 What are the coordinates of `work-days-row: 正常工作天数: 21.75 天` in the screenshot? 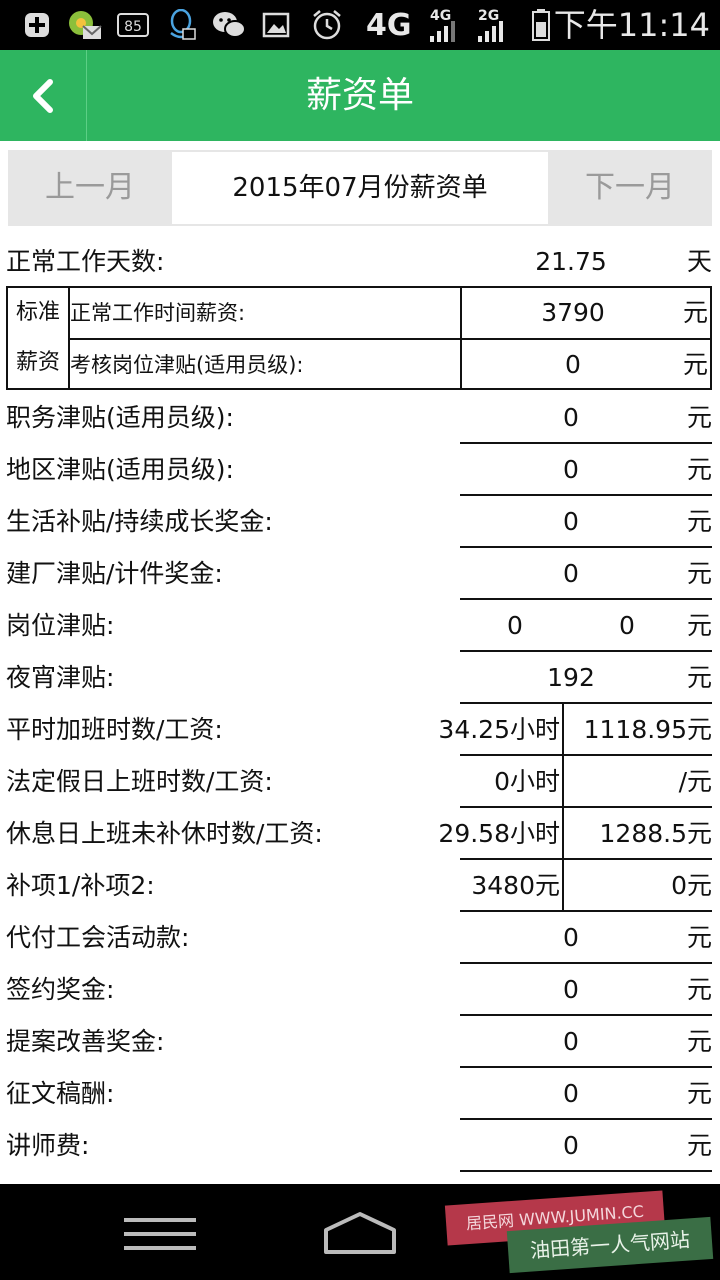 It's located at (360, 262).